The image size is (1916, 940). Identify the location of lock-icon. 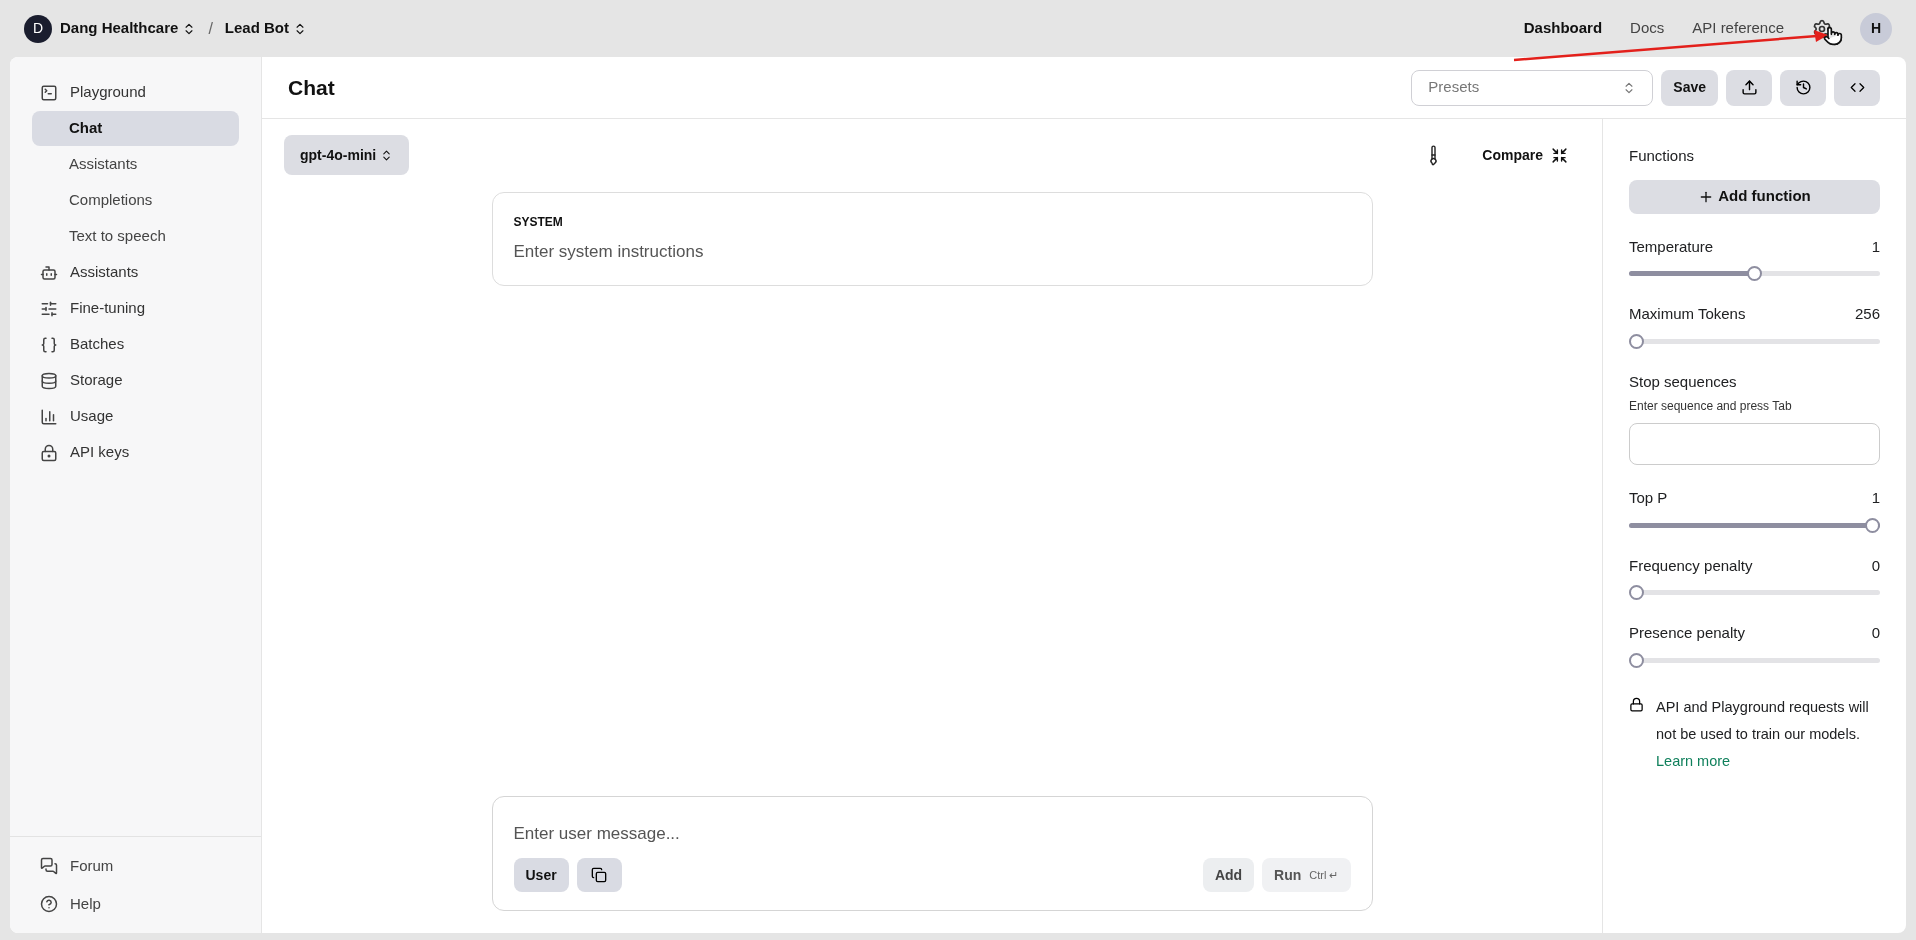
(1636, 704).